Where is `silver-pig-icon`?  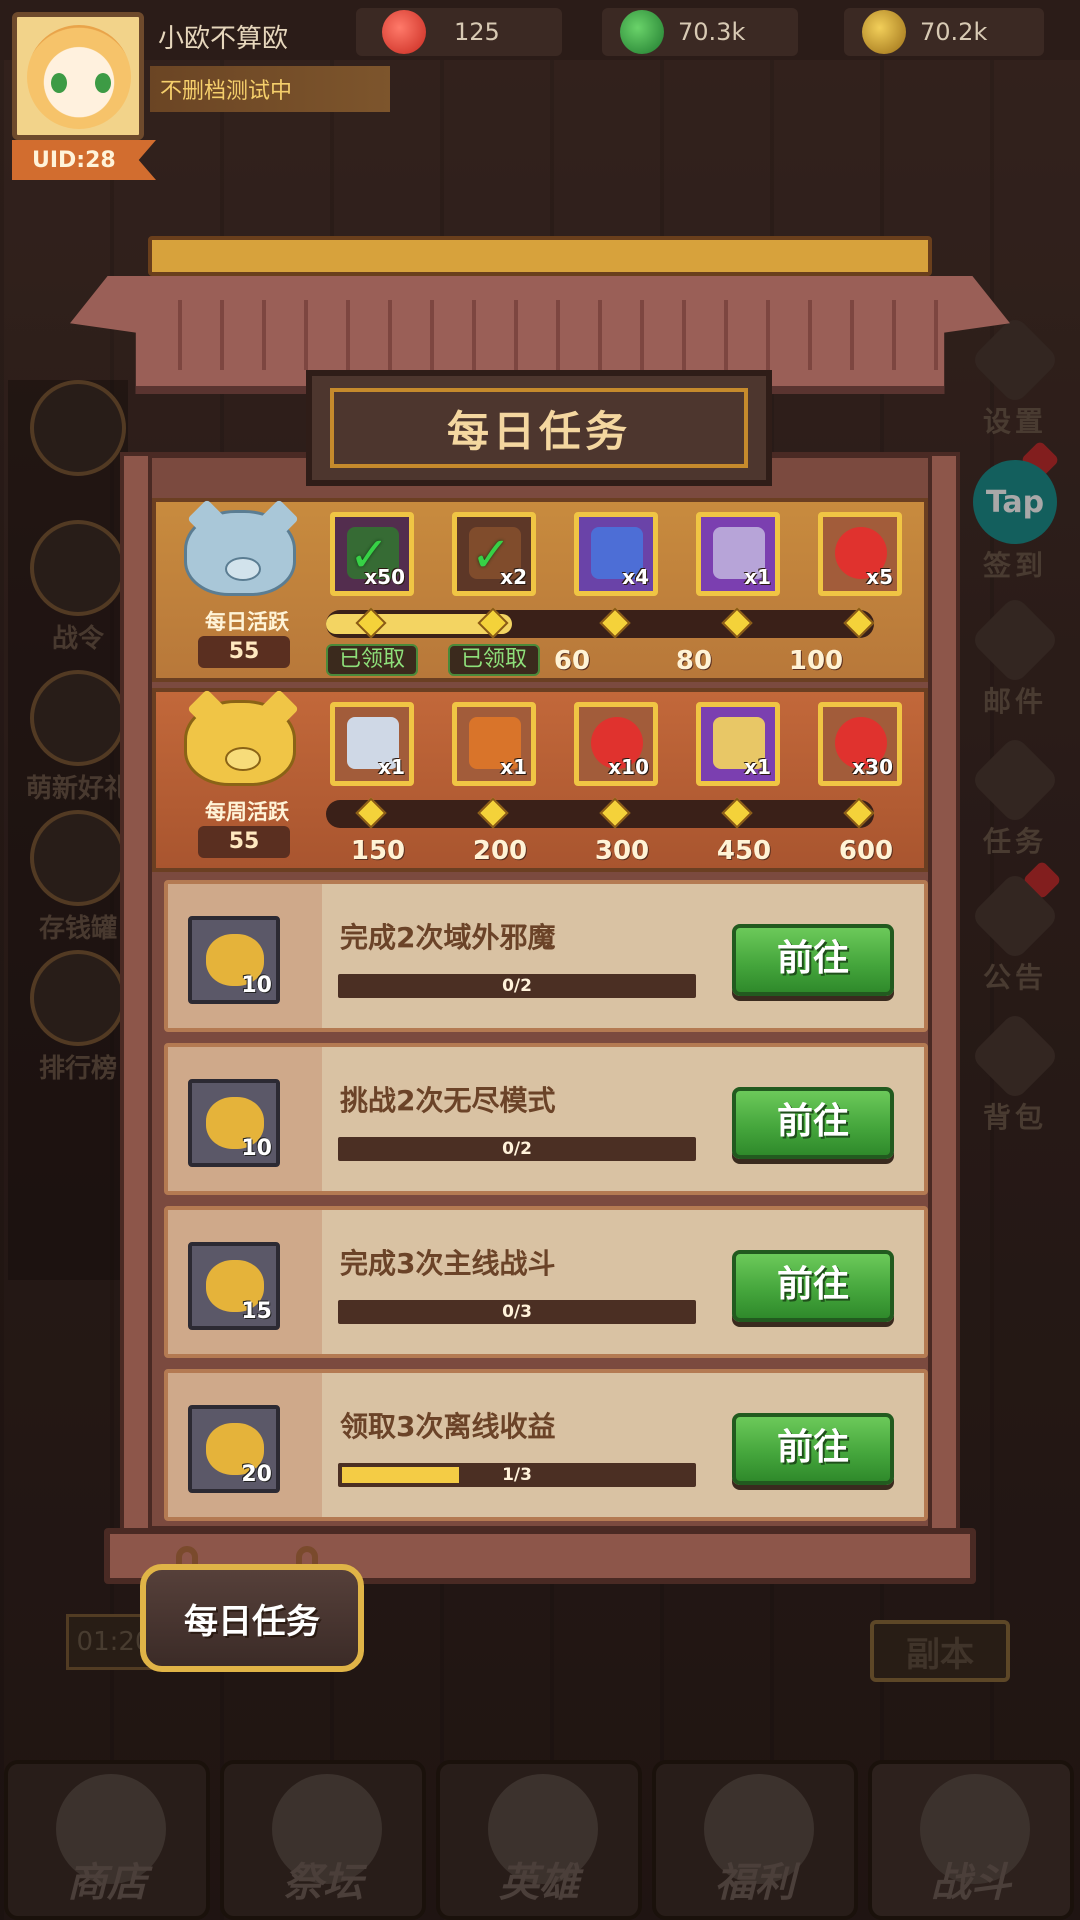
silver-pig-icon is located at coordinates (241, 547).